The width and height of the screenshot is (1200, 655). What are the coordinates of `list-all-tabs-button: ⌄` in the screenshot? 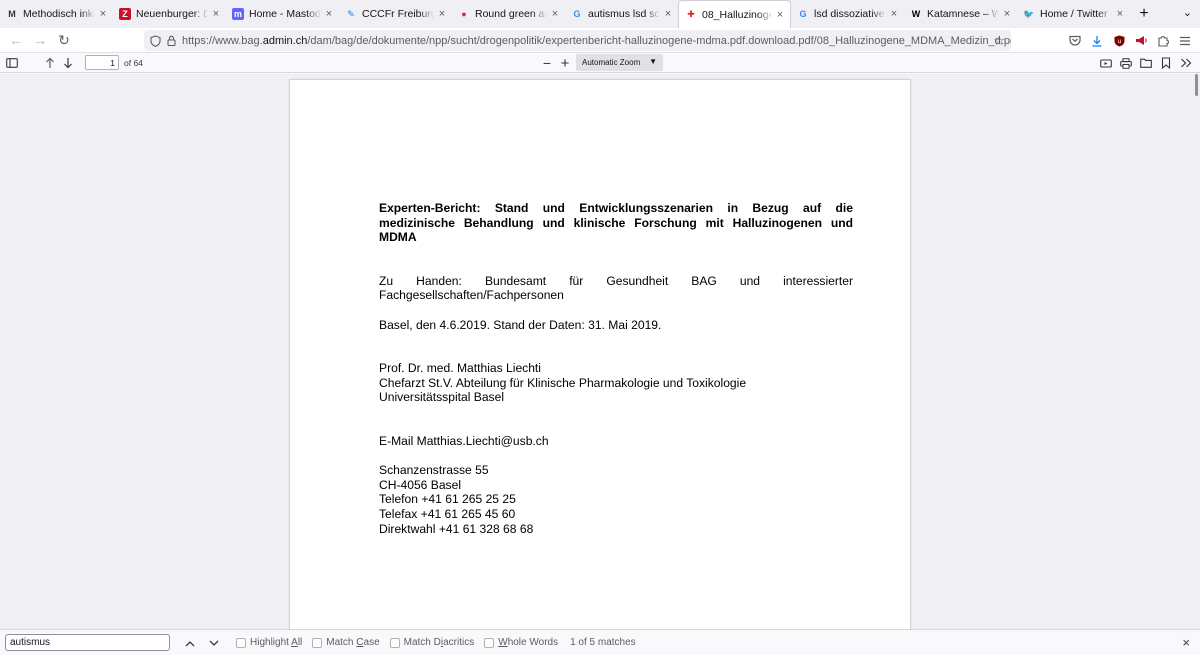 It's located at (1187, 12).